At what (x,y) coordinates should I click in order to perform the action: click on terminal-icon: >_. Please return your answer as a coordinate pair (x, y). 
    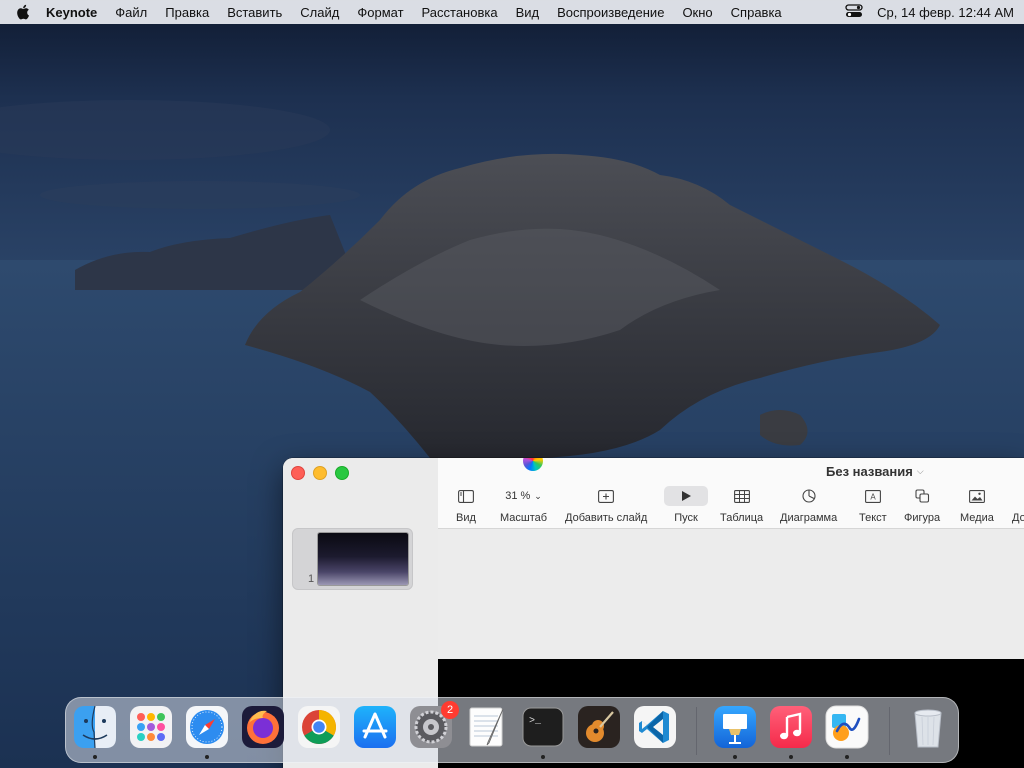
    Looking at the image, I should click on (543, 727).